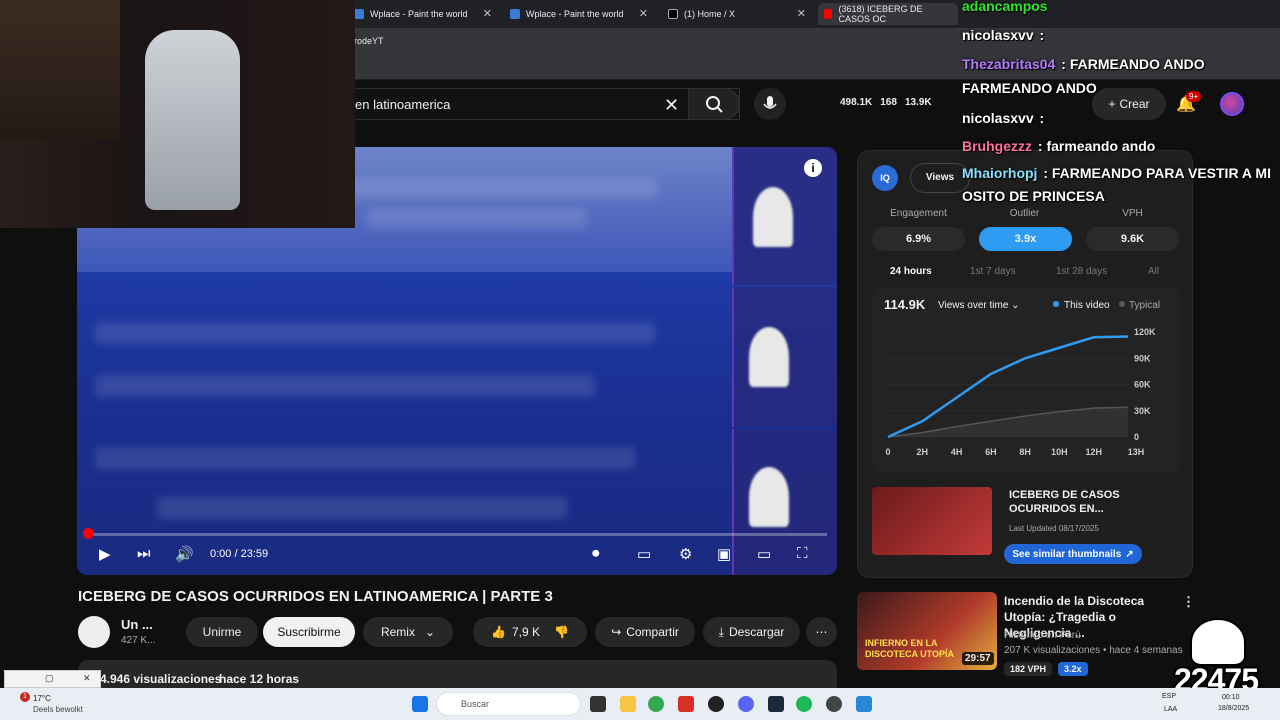  What do you see at coordinates (616, 632) in the screenshot?
I see `share-icon: ↪` at bounding box center [616, 632].